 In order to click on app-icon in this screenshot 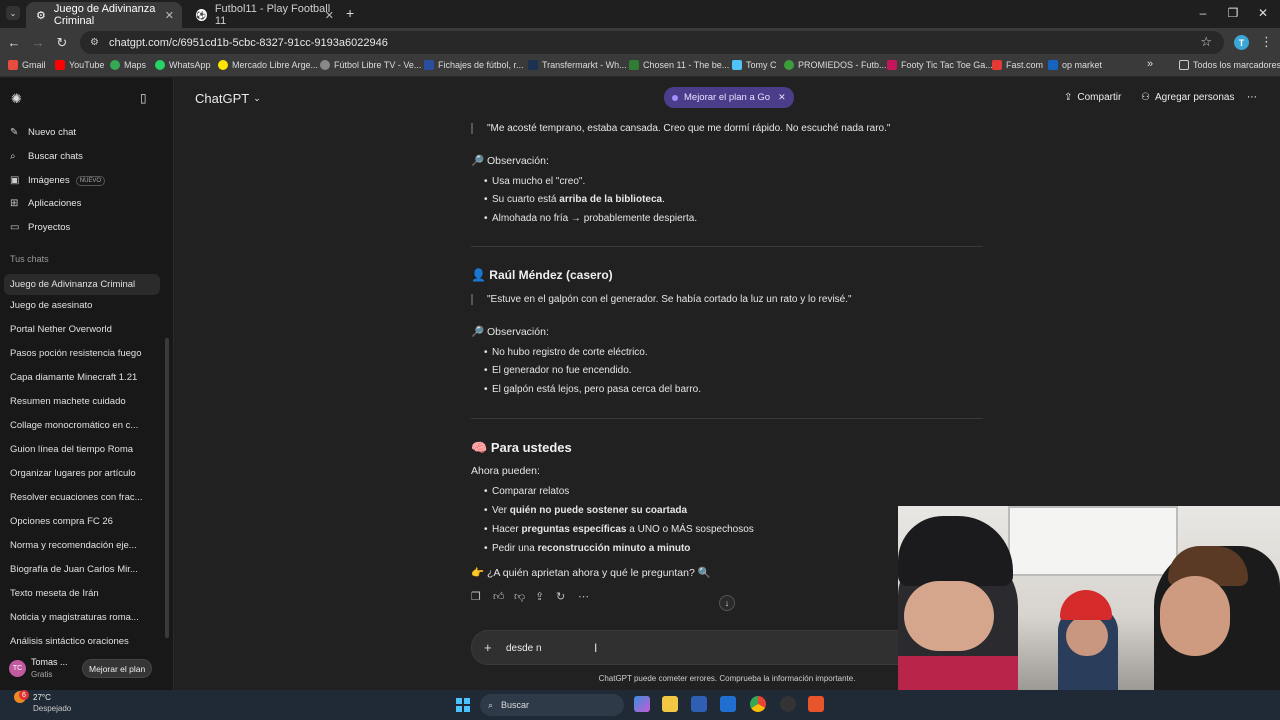, I will do `click(788, 704)`.